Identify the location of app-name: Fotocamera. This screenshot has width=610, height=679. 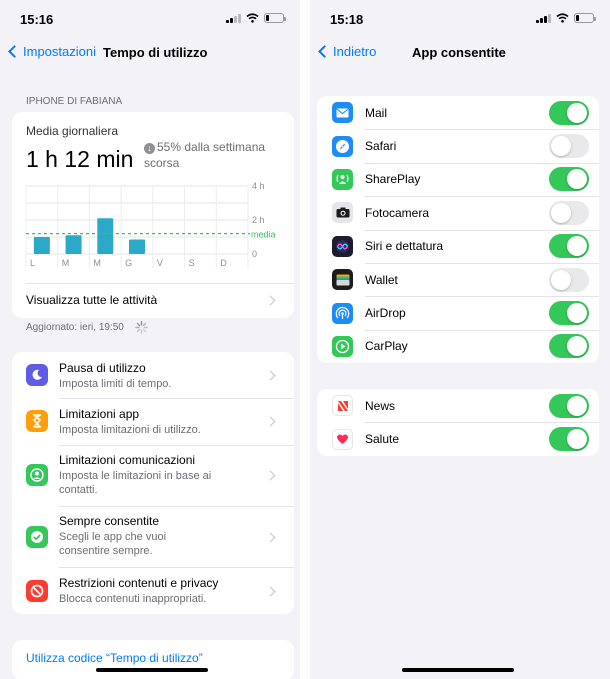
(397, 212).